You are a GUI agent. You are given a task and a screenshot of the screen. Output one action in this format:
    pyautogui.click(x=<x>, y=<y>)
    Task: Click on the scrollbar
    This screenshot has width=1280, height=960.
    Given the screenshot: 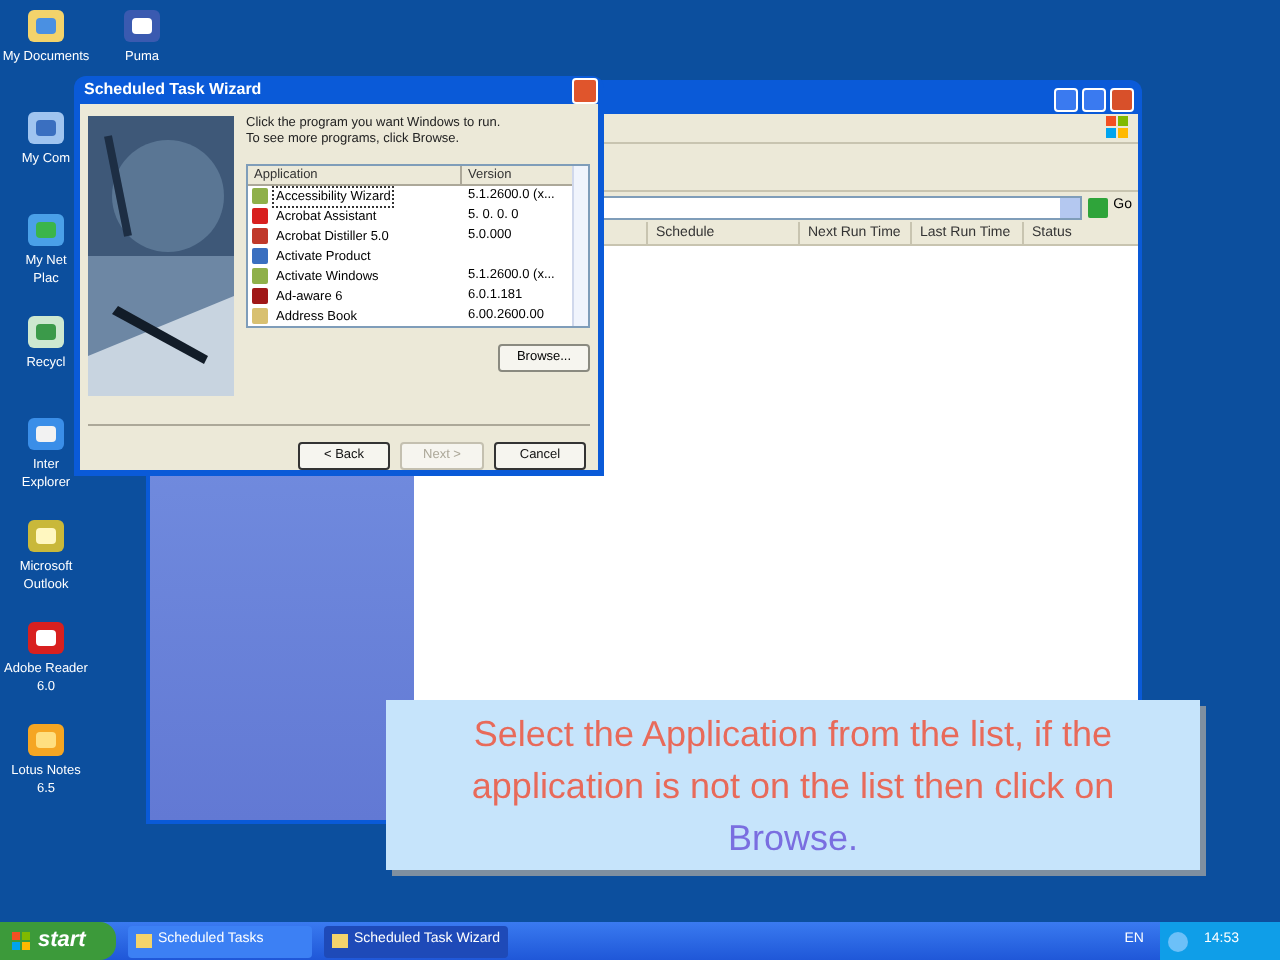 What is the action you would take?
    pyautogui.click(x=580, y=246)
    